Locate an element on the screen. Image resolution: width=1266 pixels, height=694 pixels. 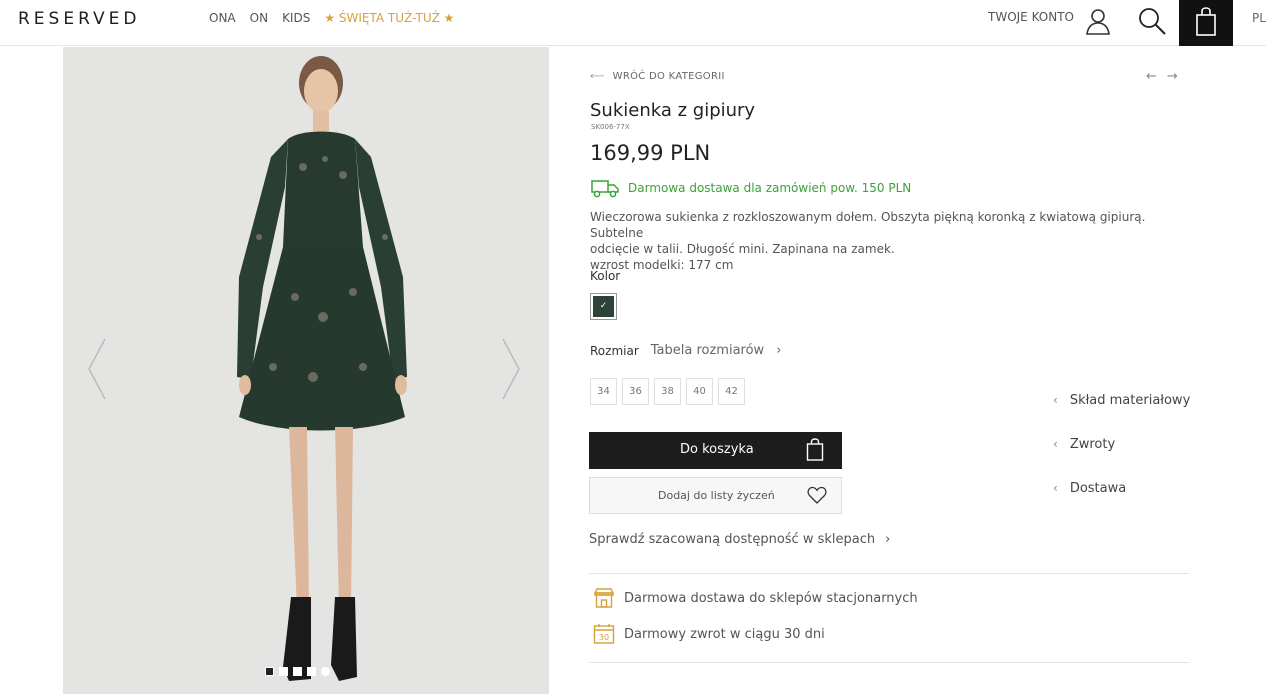
side-link-label: Dostawa is located at coordinates (1098, 488).